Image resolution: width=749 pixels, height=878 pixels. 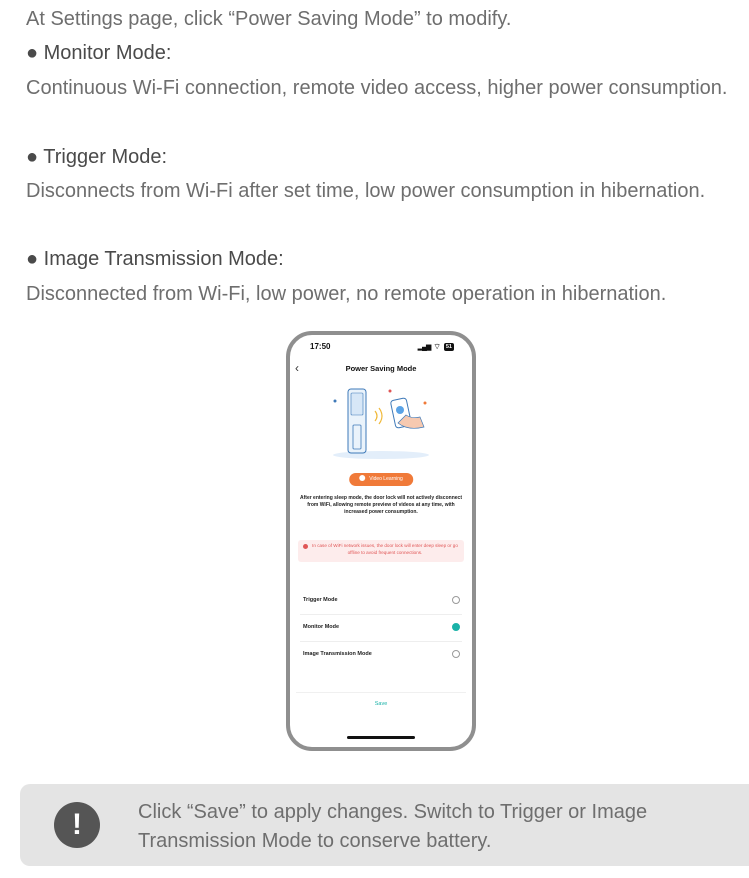 I want to click on screen-title: Power Saving Mode, so click(x=381, y=368).